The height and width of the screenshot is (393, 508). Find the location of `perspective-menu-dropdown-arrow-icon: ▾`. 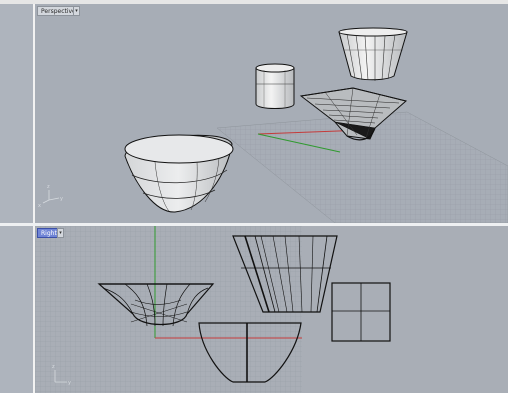

perspective-menu-dropdown-arrow-icon: ▾ is located at coordinates (76, 11).